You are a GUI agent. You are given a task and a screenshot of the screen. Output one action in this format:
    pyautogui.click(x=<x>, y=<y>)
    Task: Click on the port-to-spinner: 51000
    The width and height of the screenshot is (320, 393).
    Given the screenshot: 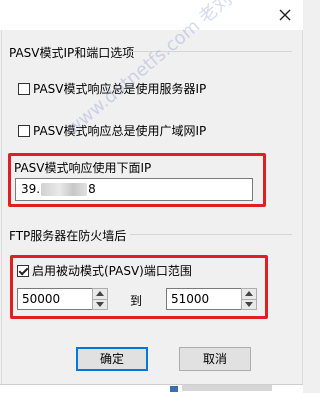 What is the action you would take?
    pyautogui.click(x=212, y=299)
    